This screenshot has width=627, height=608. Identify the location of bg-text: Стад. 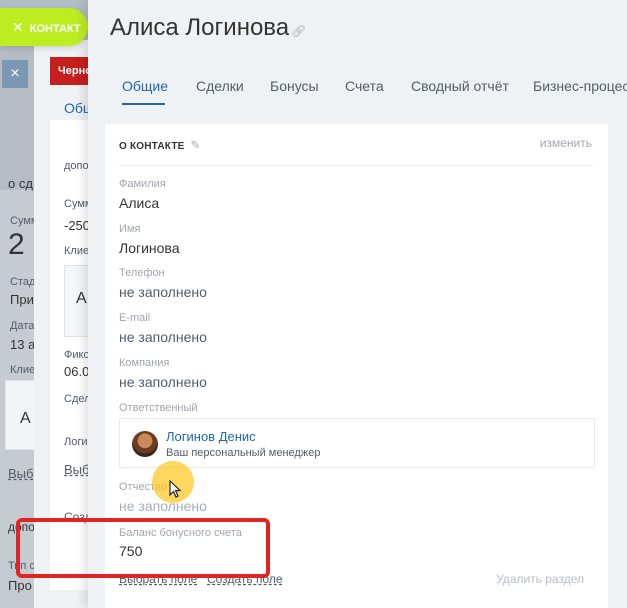
(23, 282).